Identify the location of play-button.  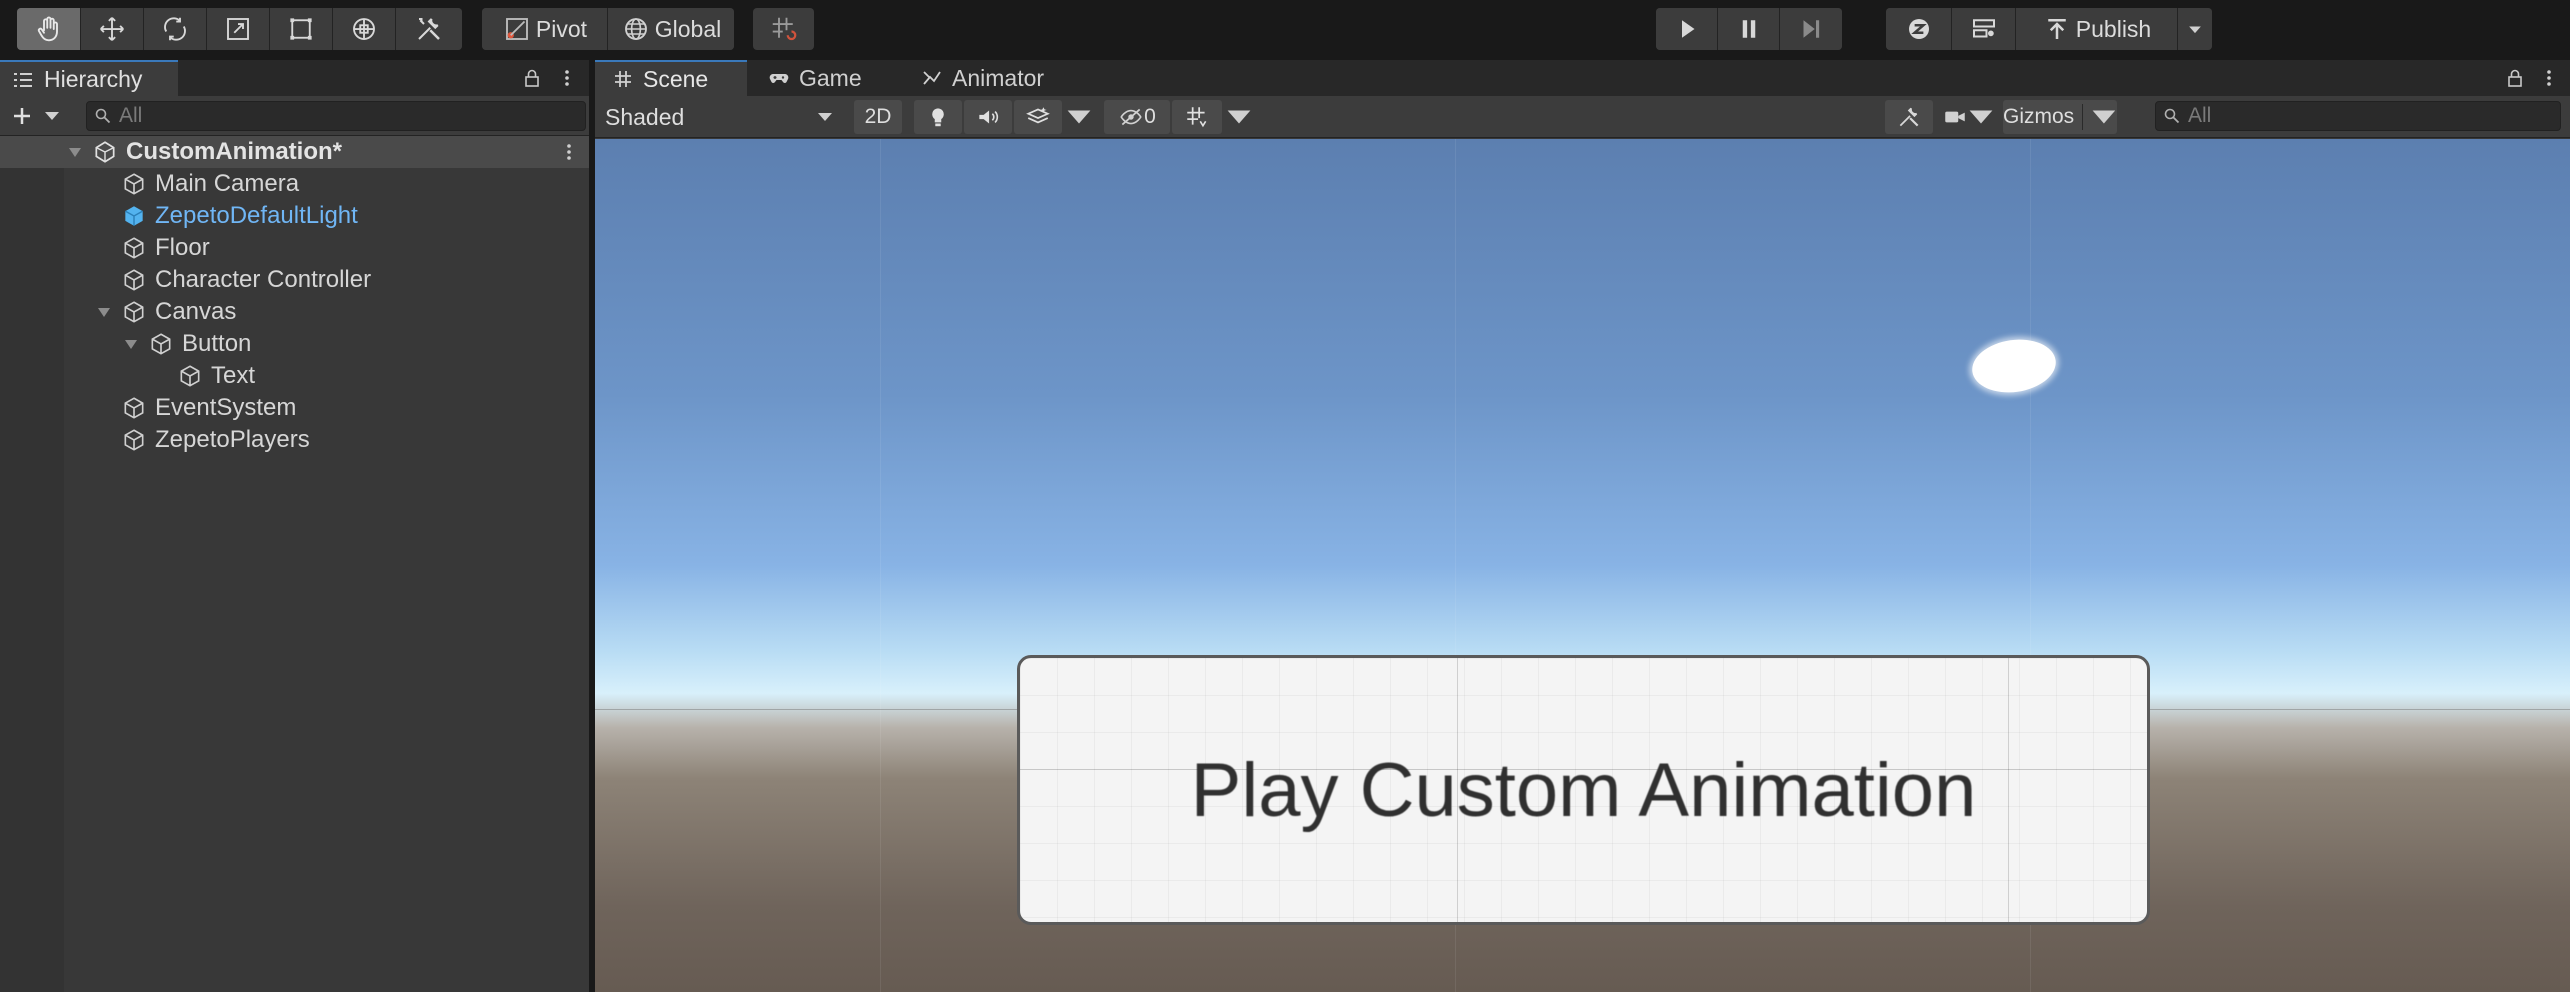
(1687, 29).